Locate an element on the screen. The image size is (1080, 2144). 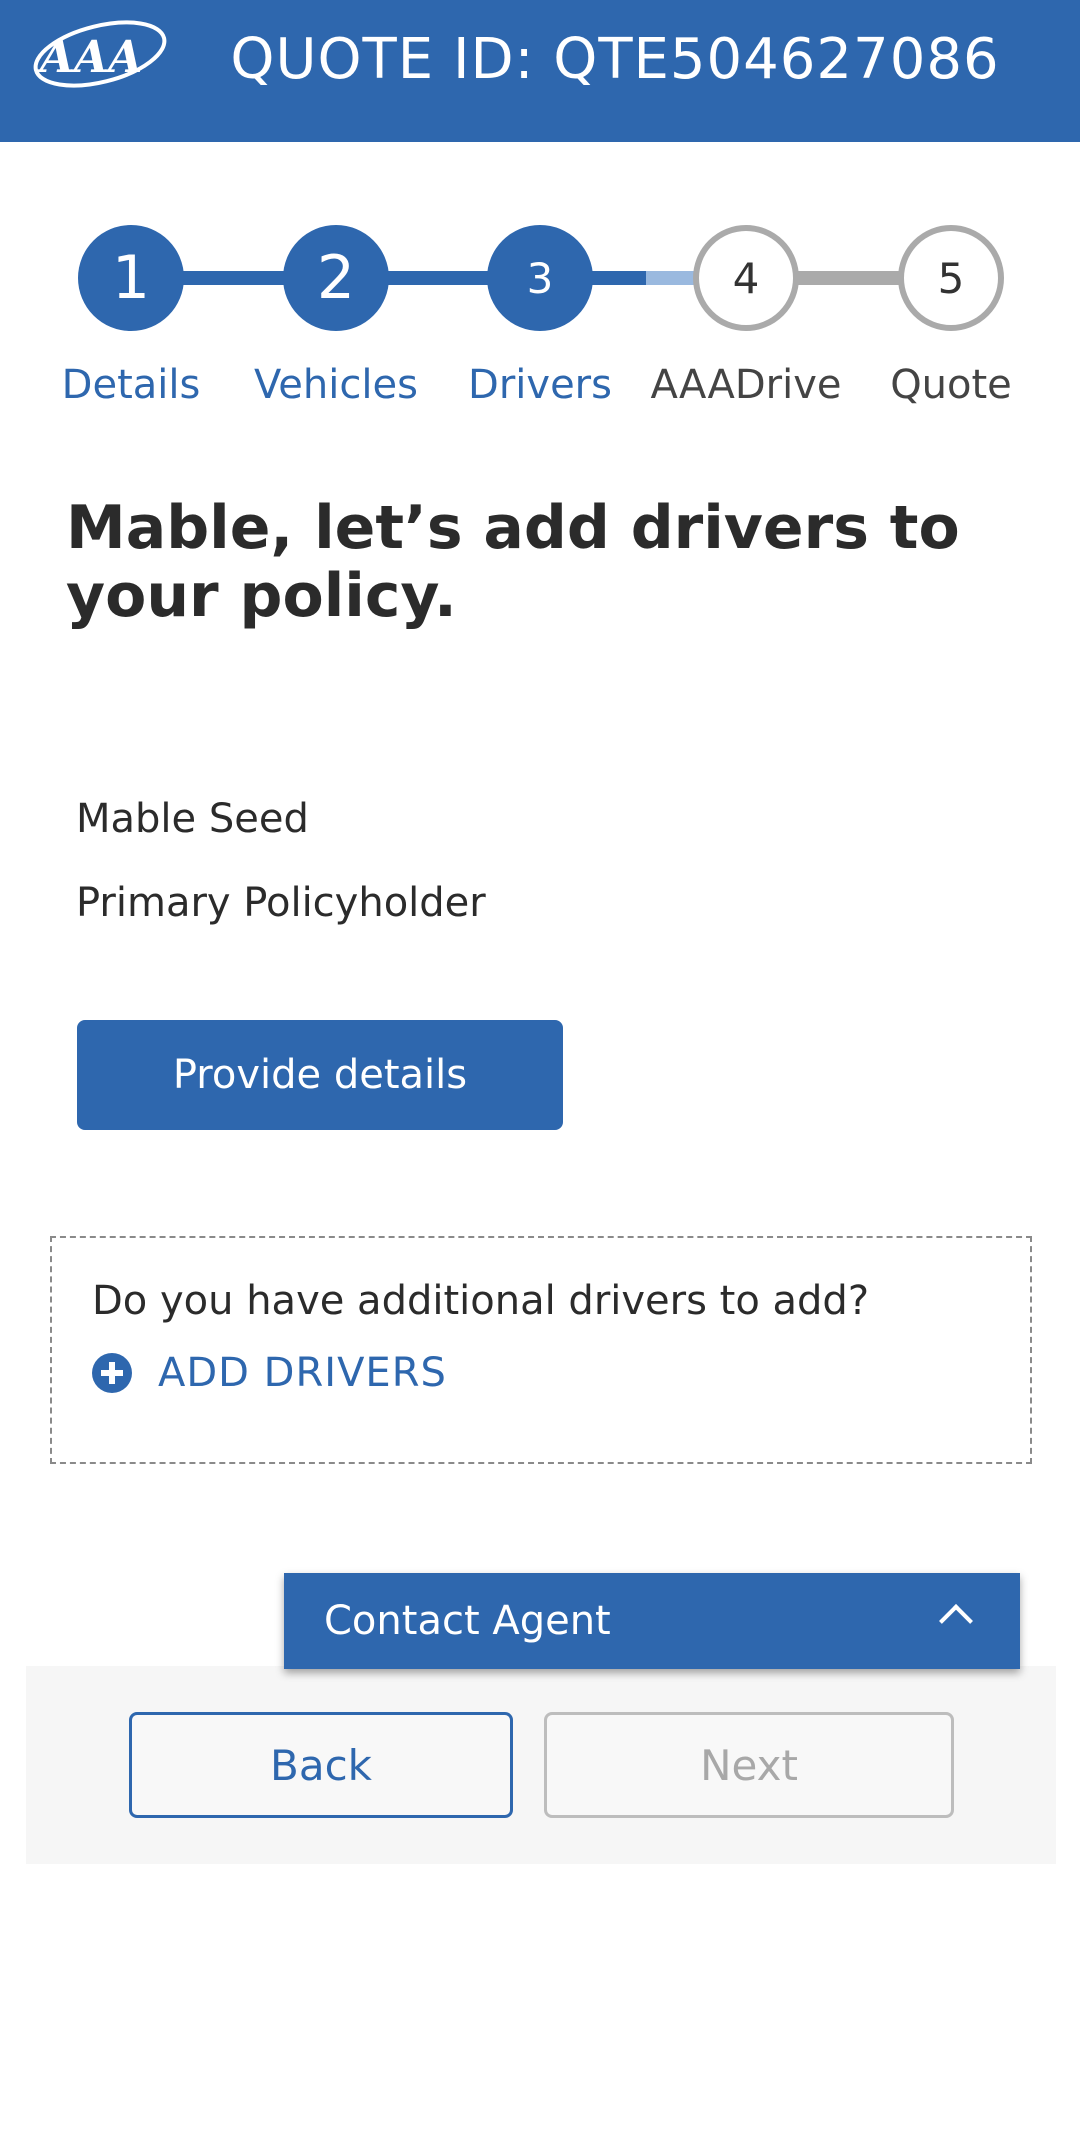
step-4-circle: 4 is located at coordinates (746, 278).